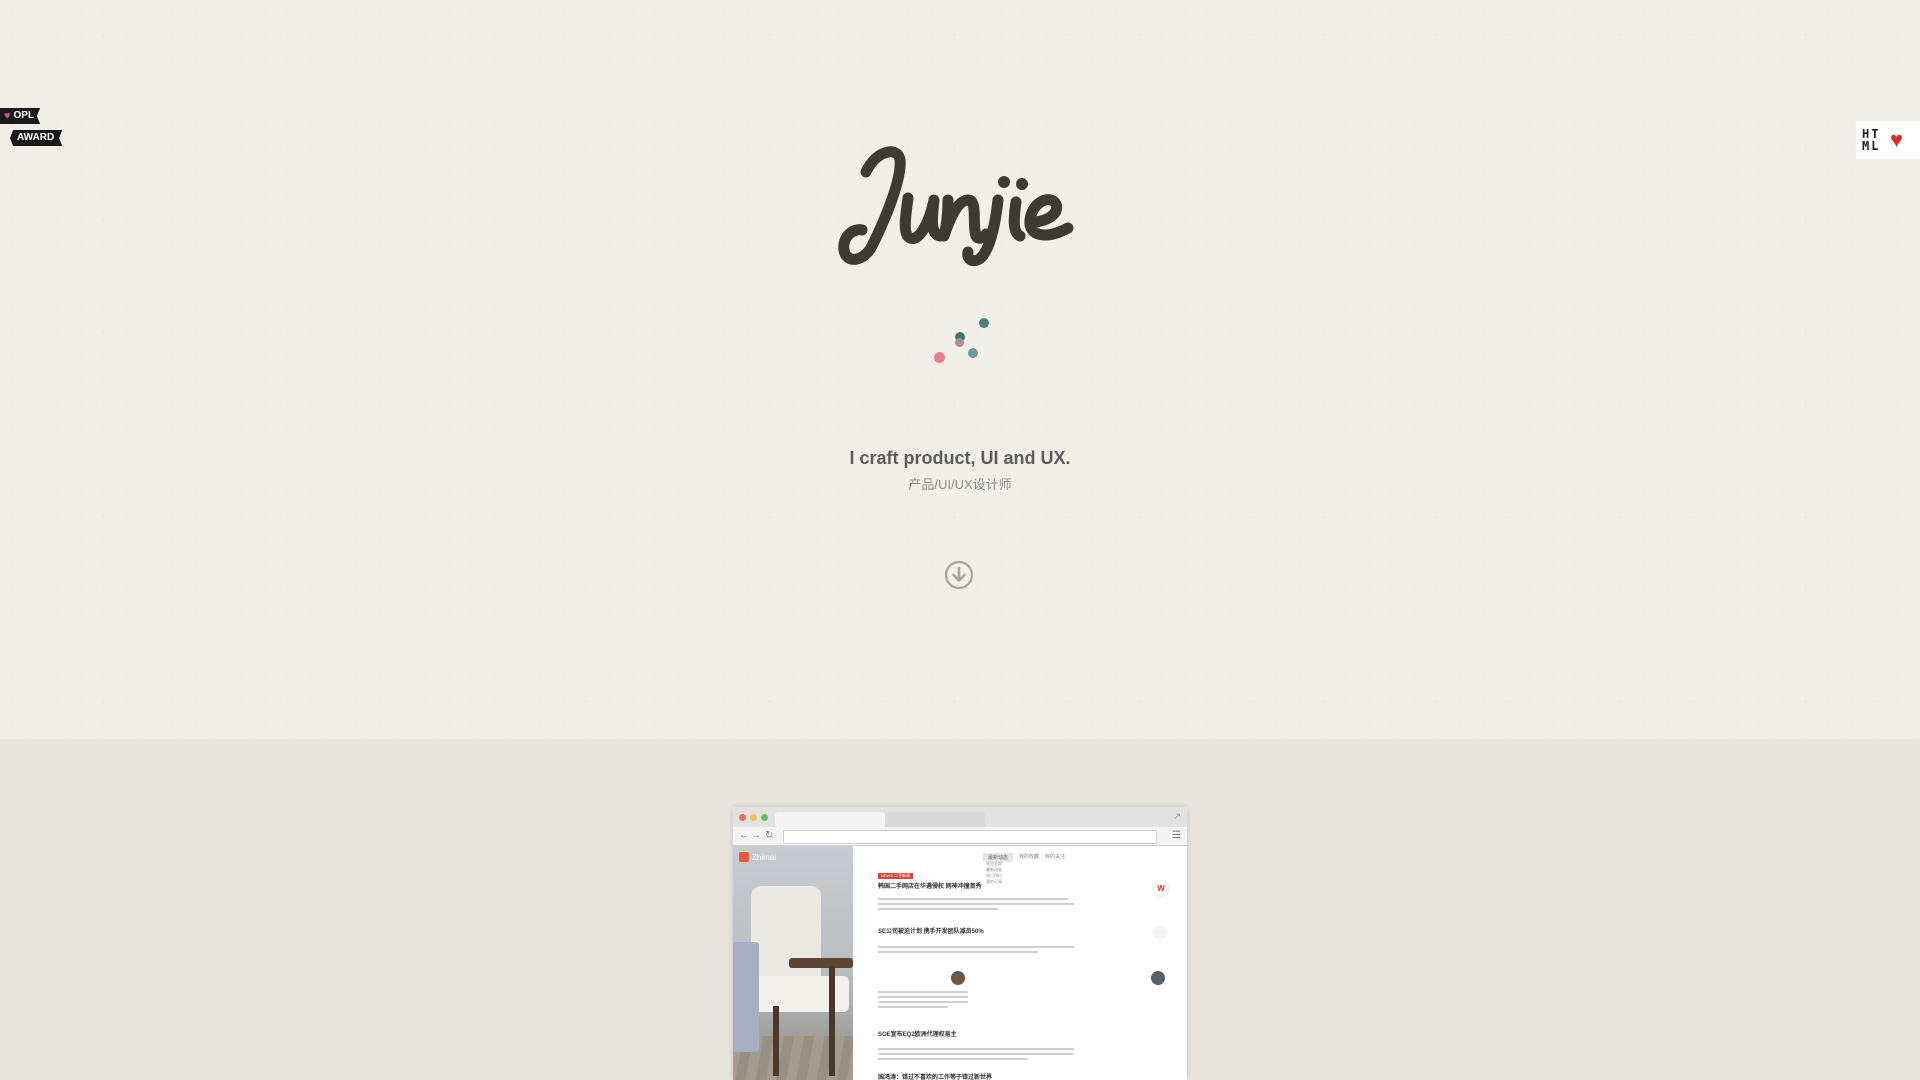 This screenshot has width=1920, height=1080. I want to click on browser-titlebar: ↗, so click(960, 817).